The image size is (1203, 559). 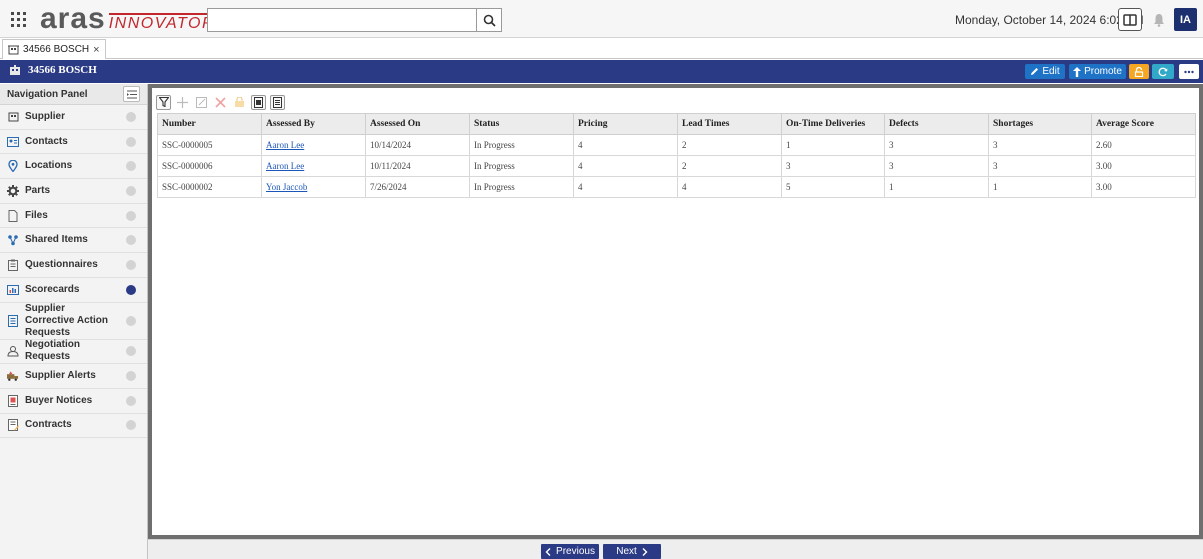 What do you see at coordinates (632, 551) in the screenshot?
I see `next-button: Next` at bounding box center [632, 551].